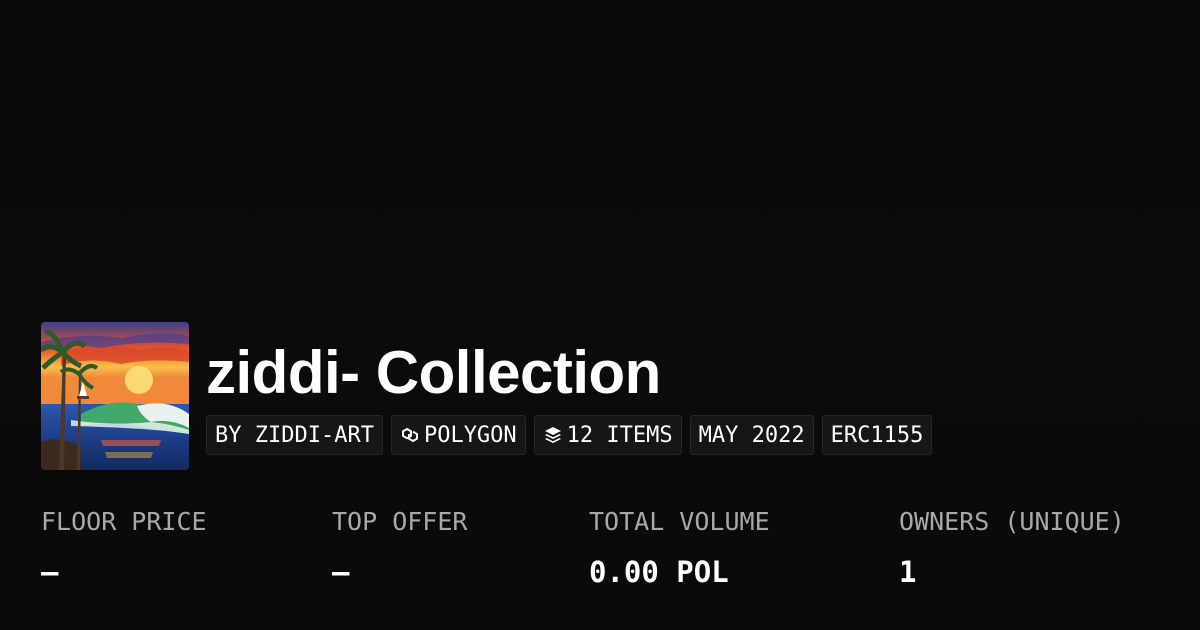 The height and width of the screenshot is (630, 1200). I want to click on floor-price-stat: FLOOR PRICE –, so click(124, 548).